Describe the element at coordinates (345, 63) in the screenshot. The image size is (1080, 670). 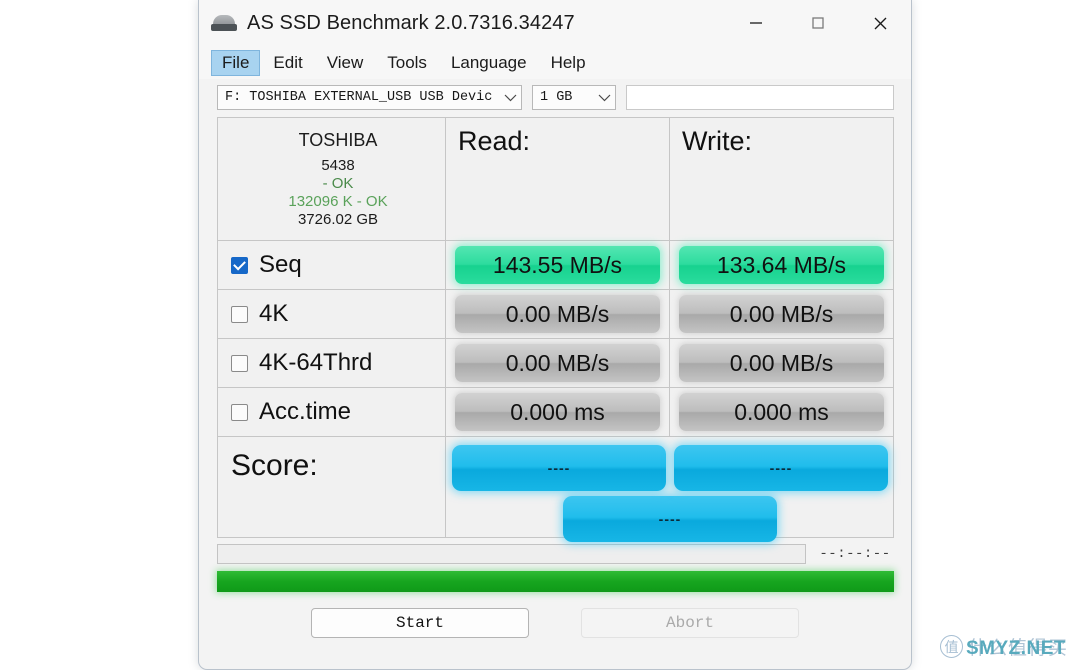
I see `menu-item-view: View` at that location.